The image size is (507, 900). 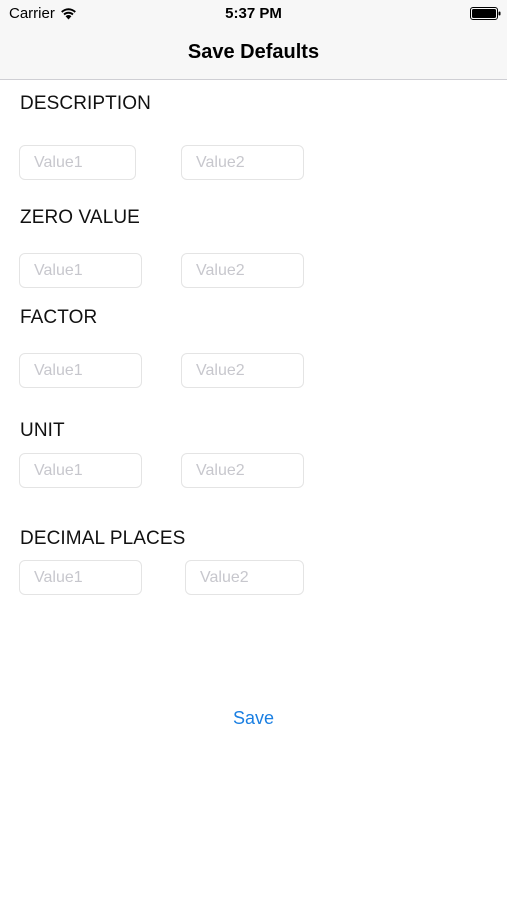 I want to click on status-bar: Carrier 5:37 PM, so click(x=253, y=14).